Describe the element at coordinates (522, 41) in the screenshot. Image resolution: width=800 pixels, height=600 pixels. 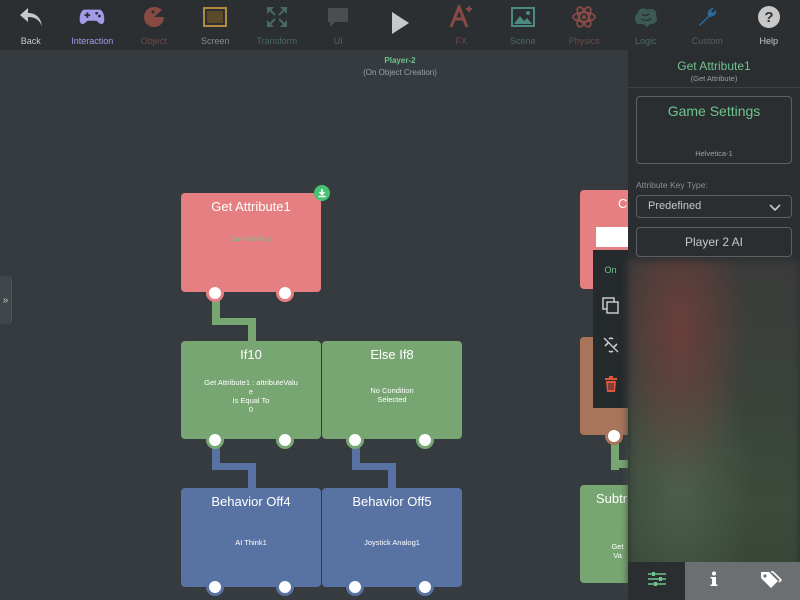
I see `tool-label: Scene` at that location.